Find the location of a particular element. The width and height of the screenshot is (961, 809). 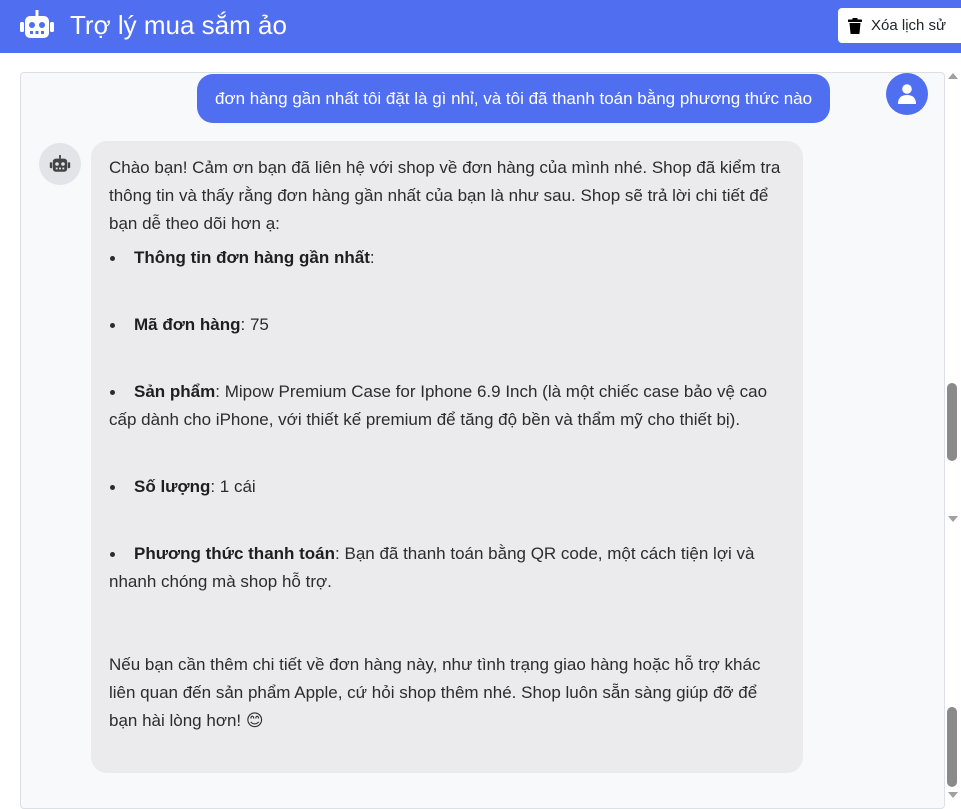

list-item: Số lượng: 1 cái is located at coordinates (447, 487).